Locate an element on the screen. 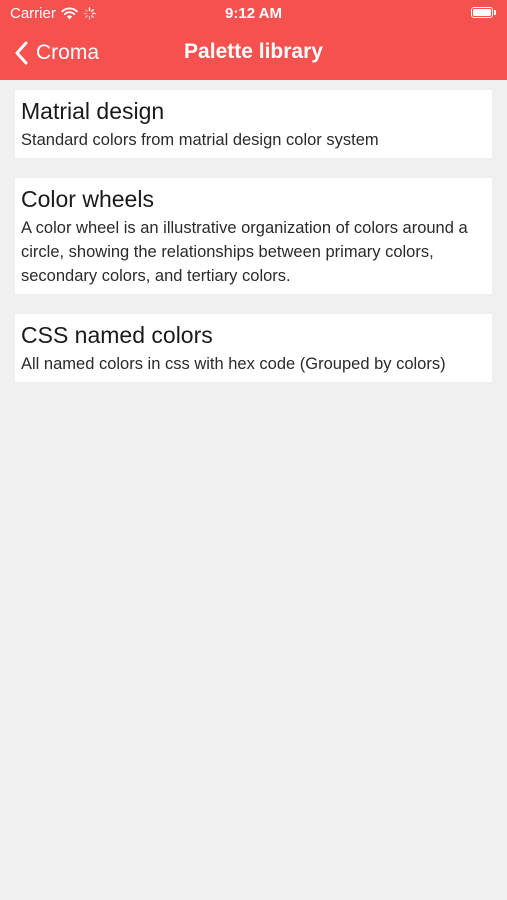  page-title: Palette library is located at coordinates (253, 51).